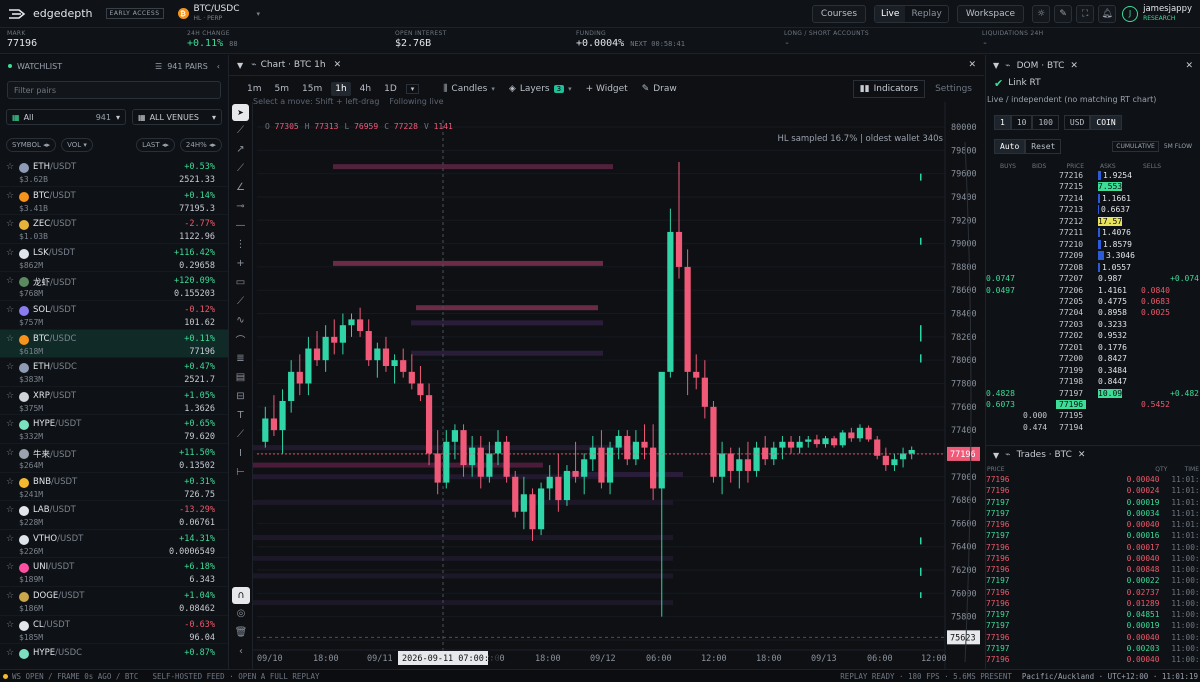  What do you see at coordinates (1093, 210) in the screenshot?
I see `dom-row: 77213 0.6637` at bounding box center [1093, 210].